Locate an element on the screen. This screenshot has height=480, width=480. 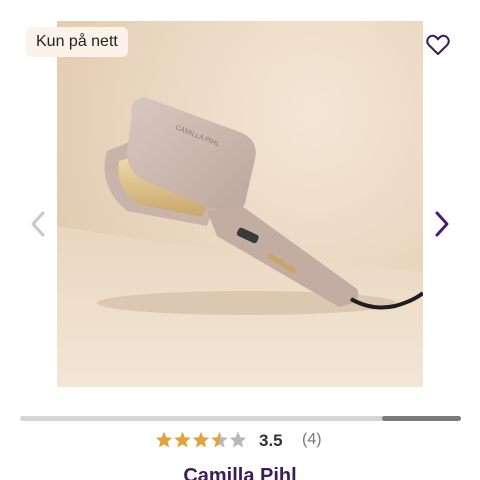
gallery-scrollbar-thumb is located at coordinates (421, 418).